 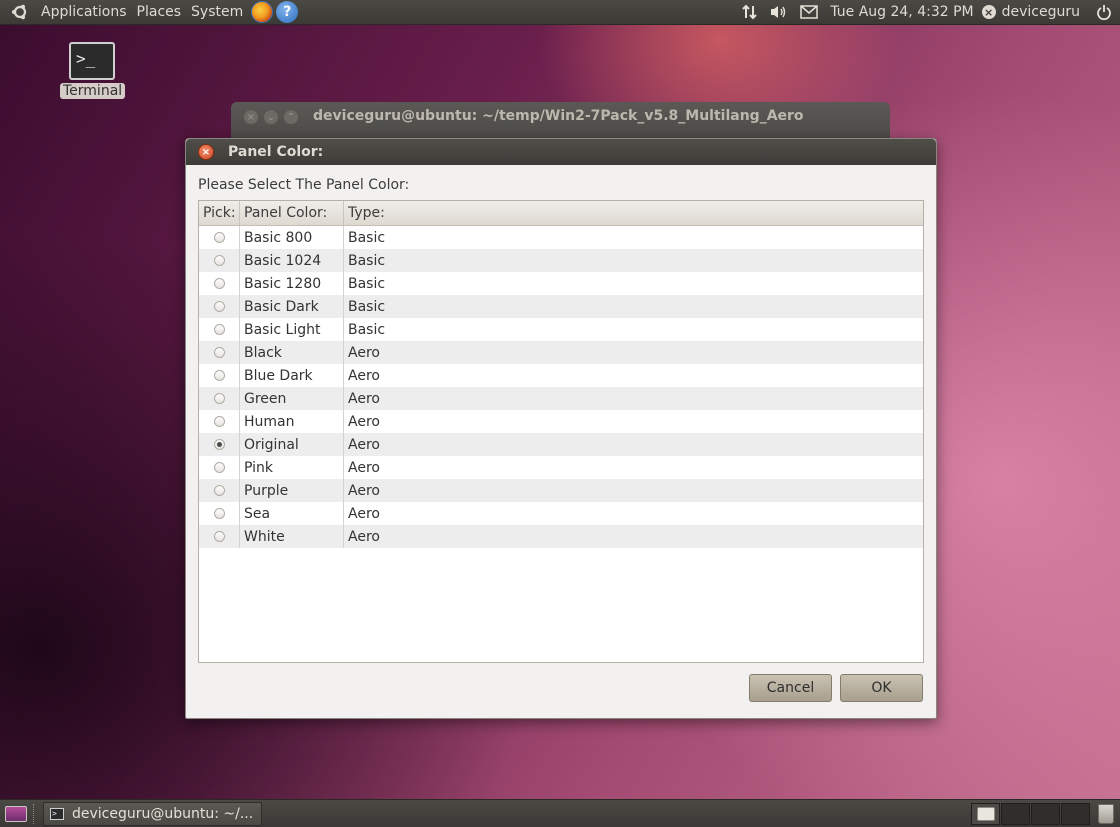 What do you see at coordinates (292, 513) in the screenshot?
I see `panel-color-cell: Sea` at bounding box center [292, 513].